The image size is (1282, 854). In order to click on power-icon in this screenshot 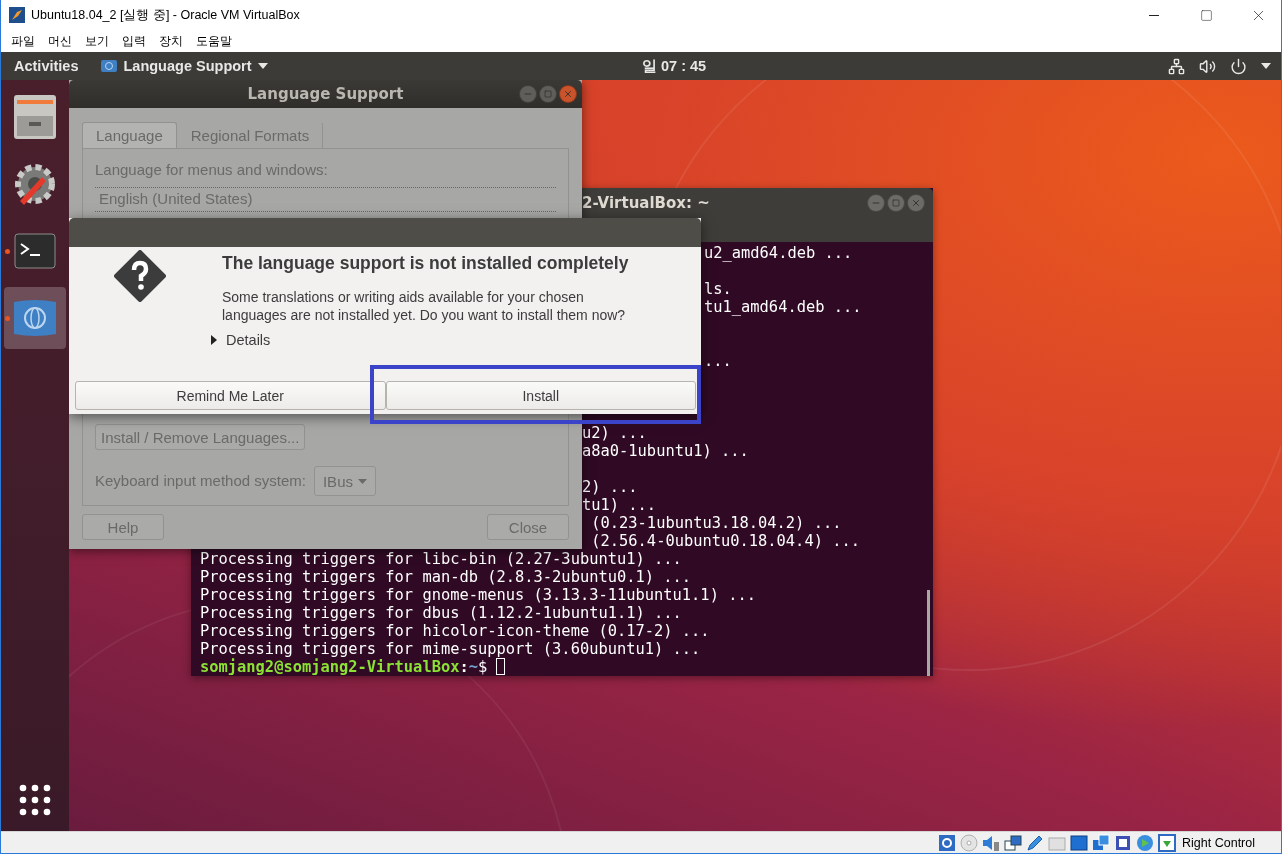, I will do `click(1238, 66)`.